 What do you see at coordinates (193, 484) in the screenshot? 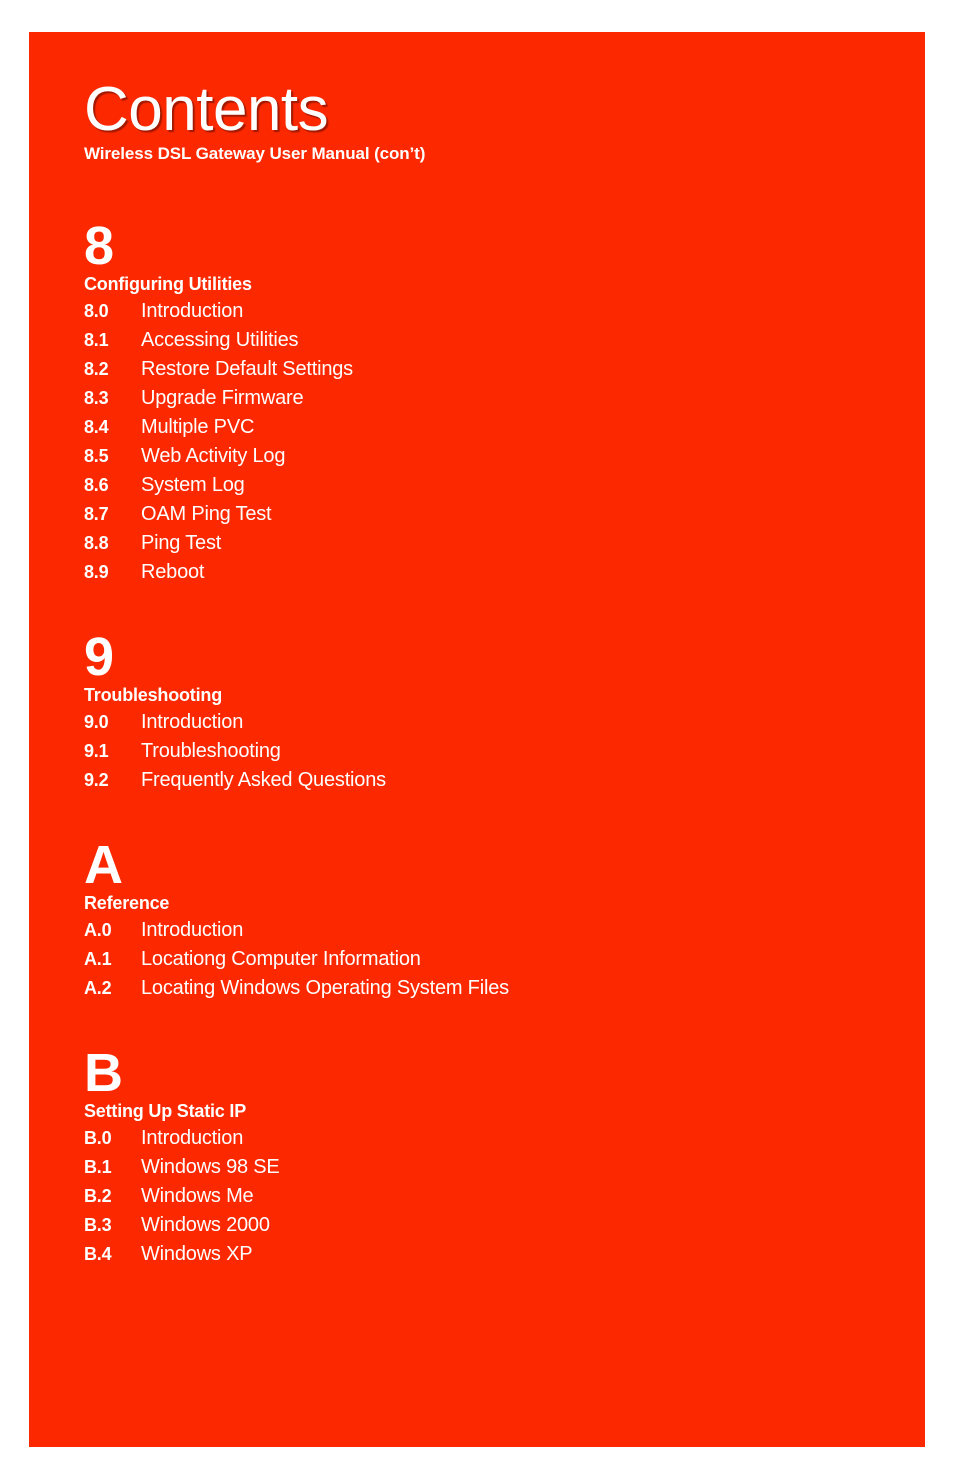
I see `toc-entry-label: System Log` at bounding box center [193, 484].